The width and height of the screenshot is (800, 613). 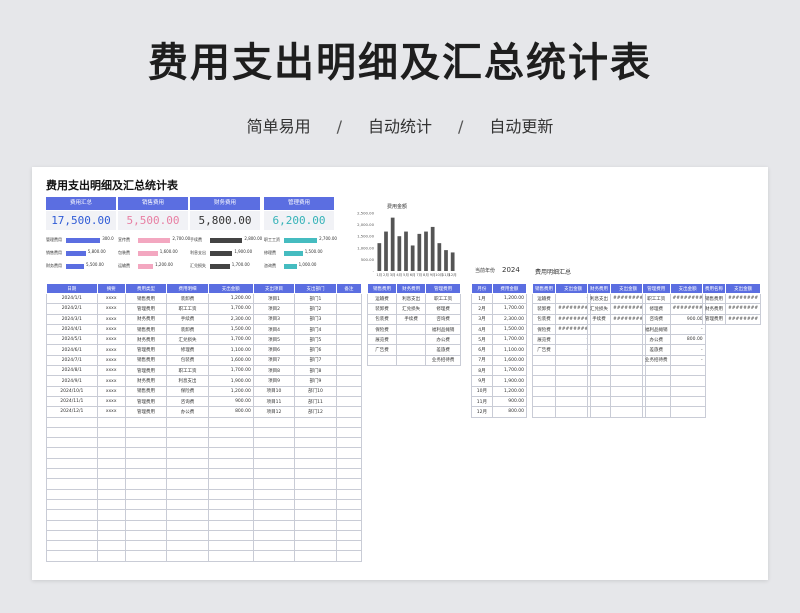 What do you see at coordinates (230, 350) in the screenshot?
I see `table-cell: 1,100.00` at bounding box center [230, 350].